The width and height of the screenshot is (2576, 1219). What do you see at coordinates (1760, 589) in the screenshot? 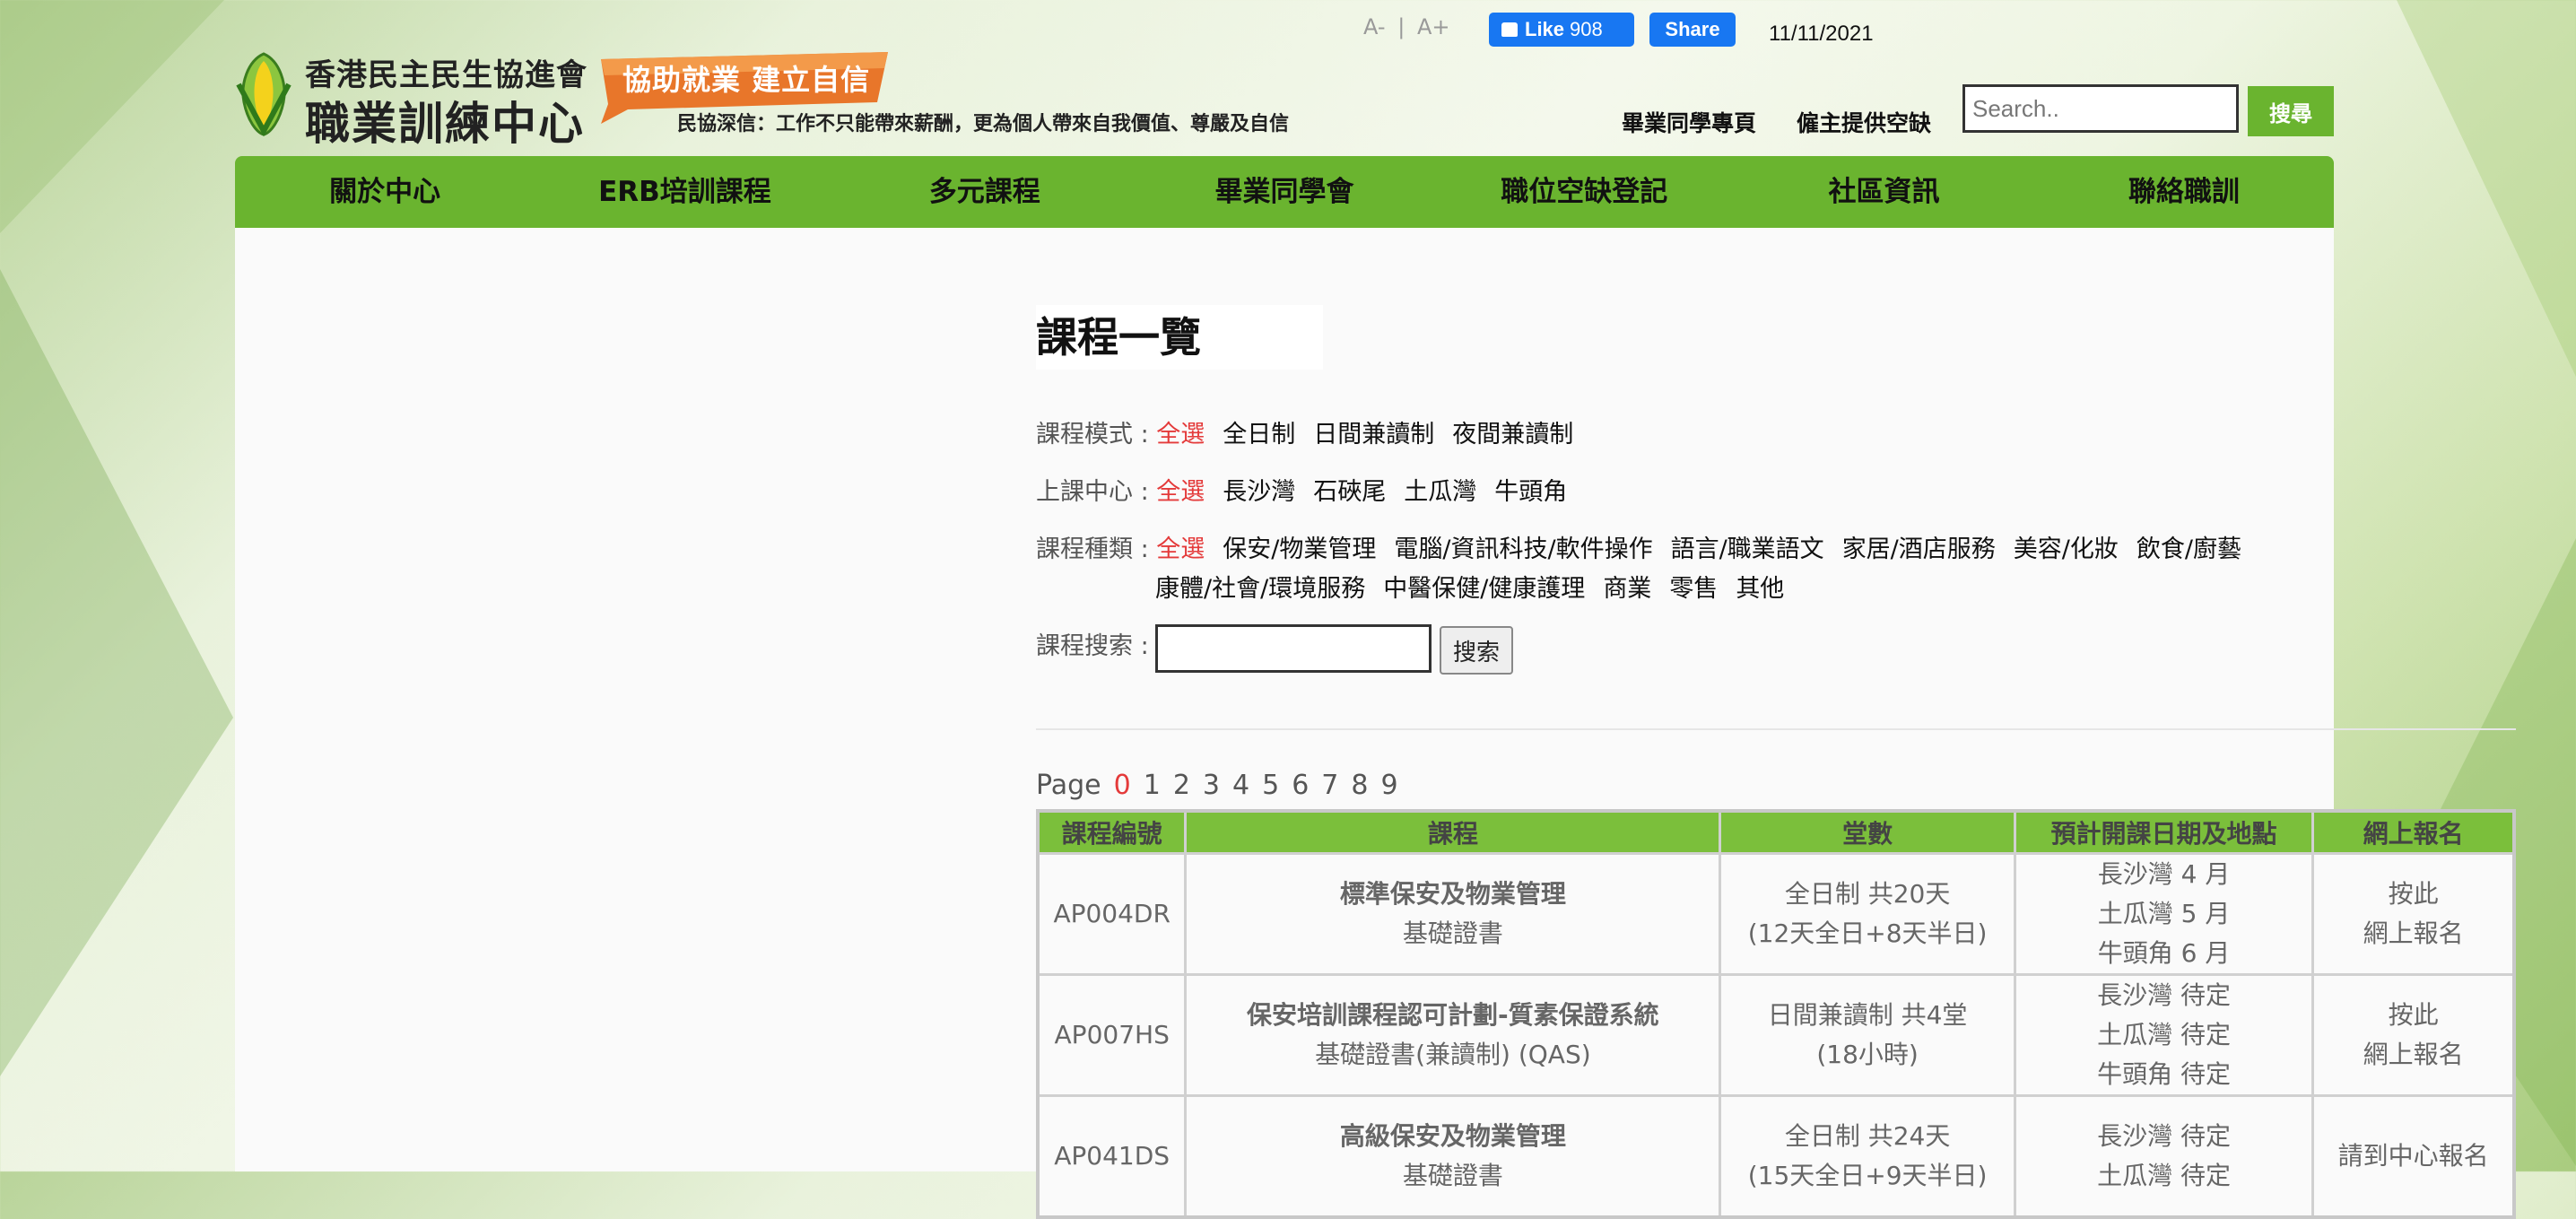
I see `filter-option: 其他` at bounding box center [1760, 589].